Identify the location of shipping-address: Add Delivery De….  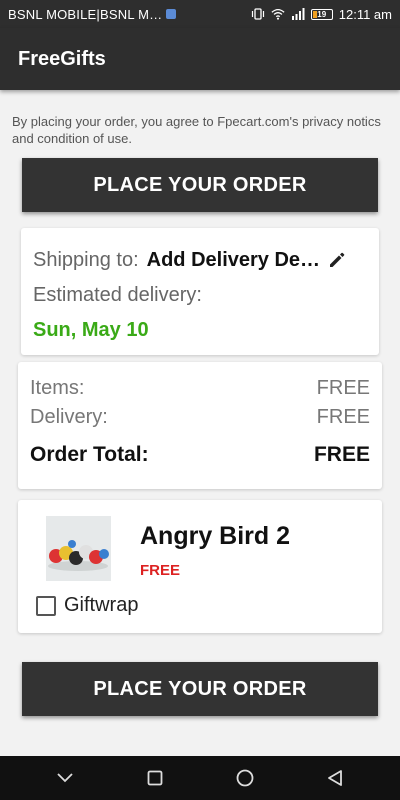
(233, 260).